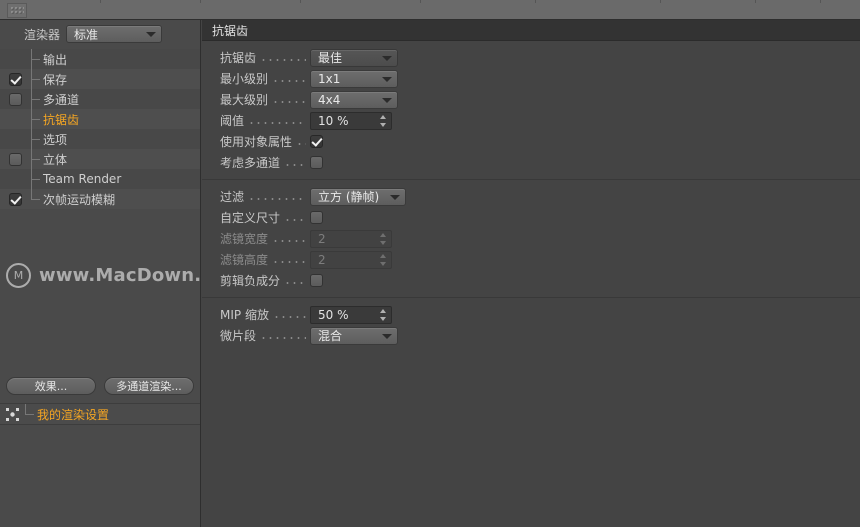  What do you see at coordinates (82, 179) in the screenshot?
I see `sidebar-item-label: Team Render` at bounding box center [82, 179].